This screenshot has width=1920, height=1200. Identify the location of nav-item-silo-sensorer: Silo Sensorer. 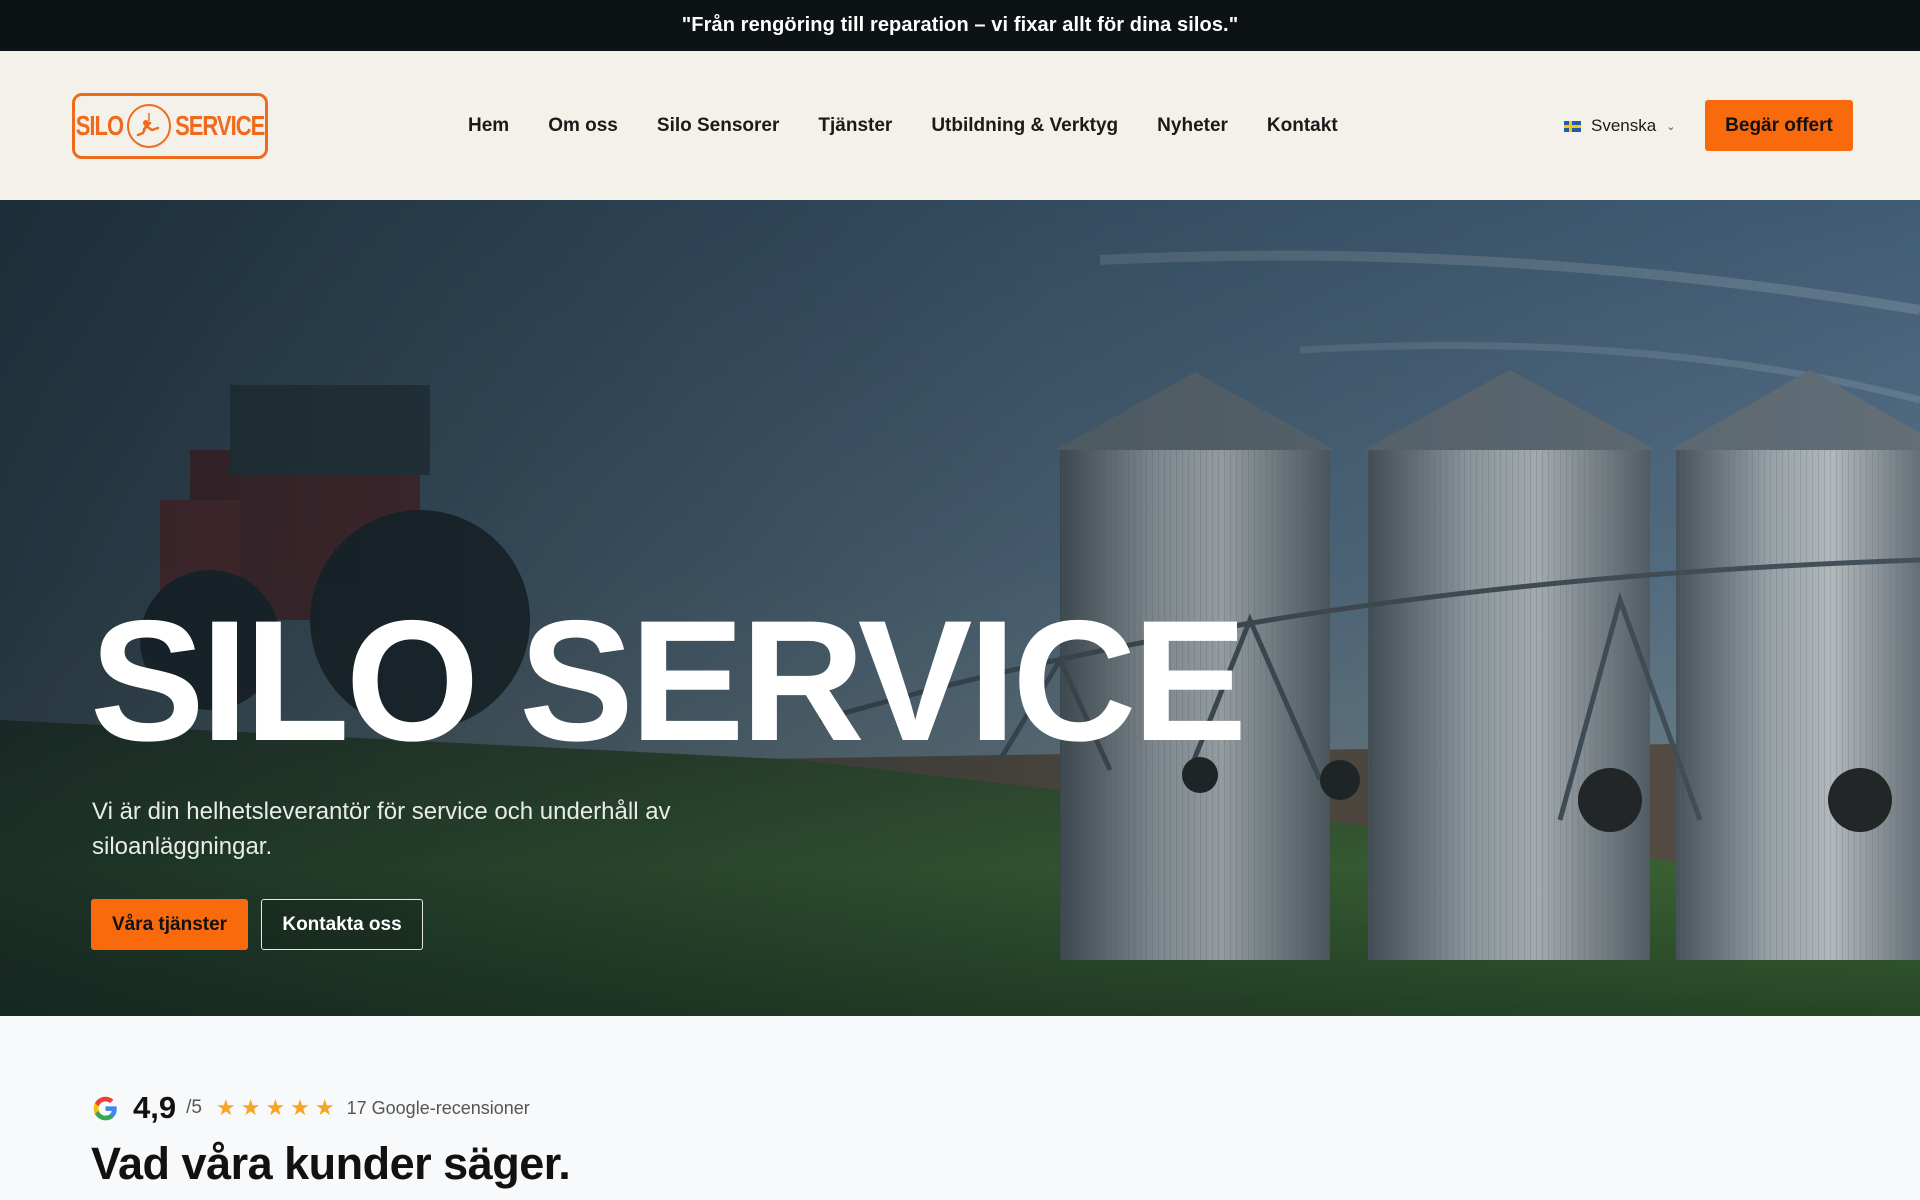
(718, 126).